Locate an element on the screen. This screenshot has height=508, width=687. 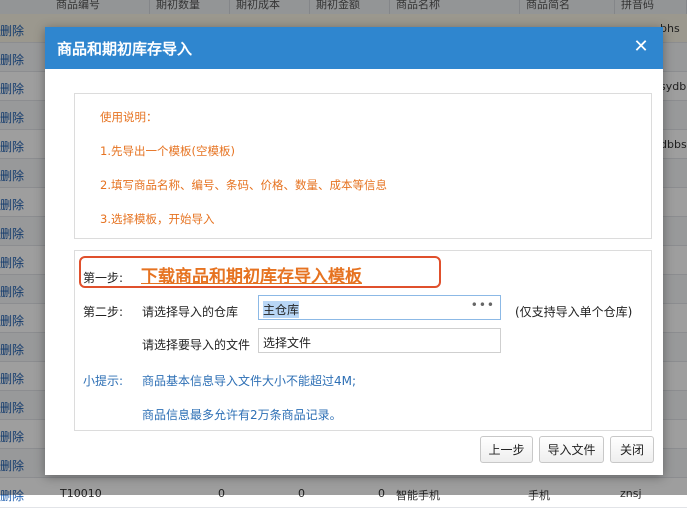
file-picker: 选择文件 is located at coordinates (379, 340).